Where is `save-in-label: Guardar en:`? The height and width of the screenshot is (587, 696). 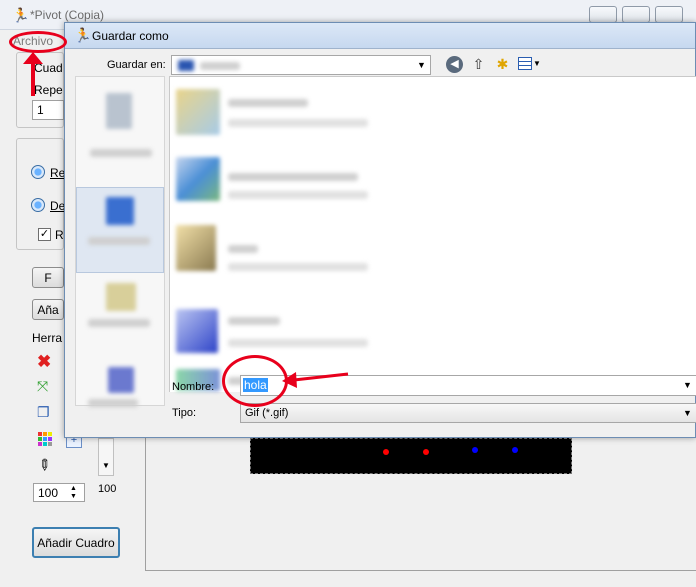 save-in-label: Guardar en: is located at coordinates (136, 65).